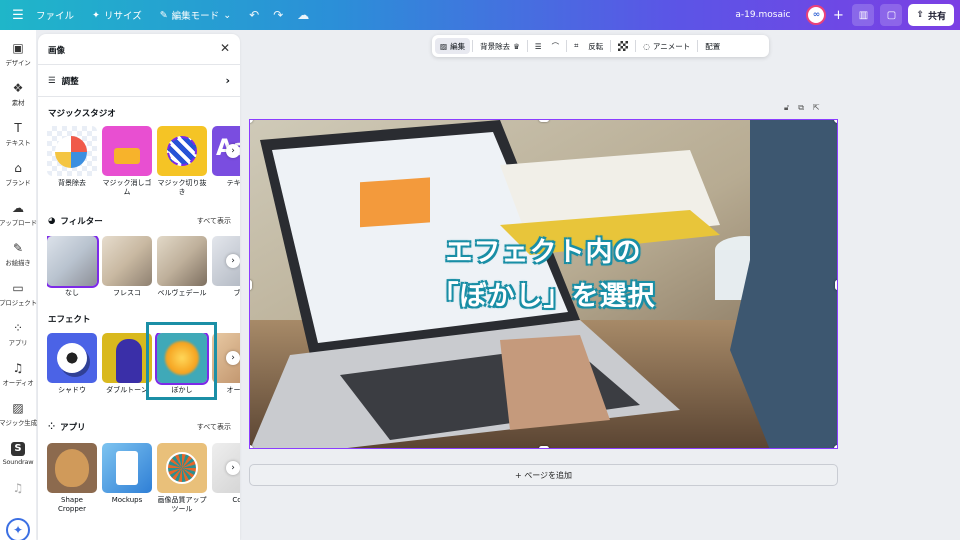 The height and width of the screenshot is (540, 960). What do you see at coordinates (18, 248) in the screenshot?
I see `draw-icon: ✎` at bounding box center [18, 248].